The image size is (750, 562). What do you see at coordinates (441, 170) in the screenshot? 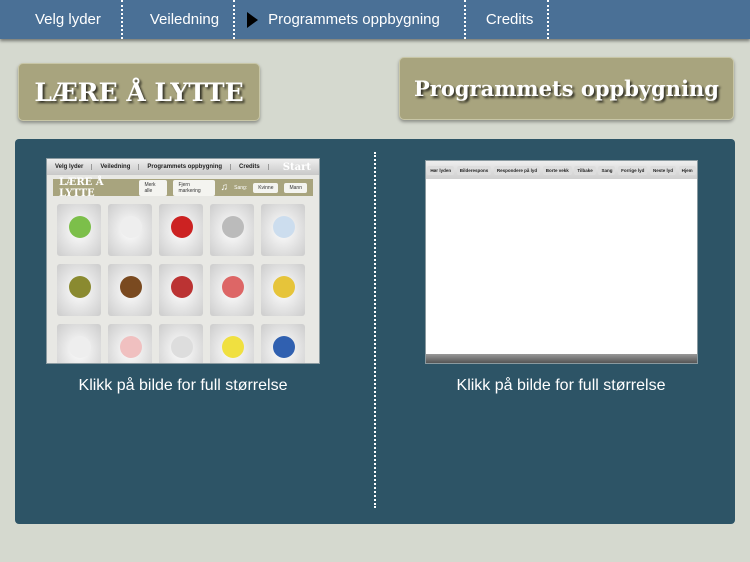
I see `thumb-nav-item: Hør lyden` at bounding box center [441, 170].